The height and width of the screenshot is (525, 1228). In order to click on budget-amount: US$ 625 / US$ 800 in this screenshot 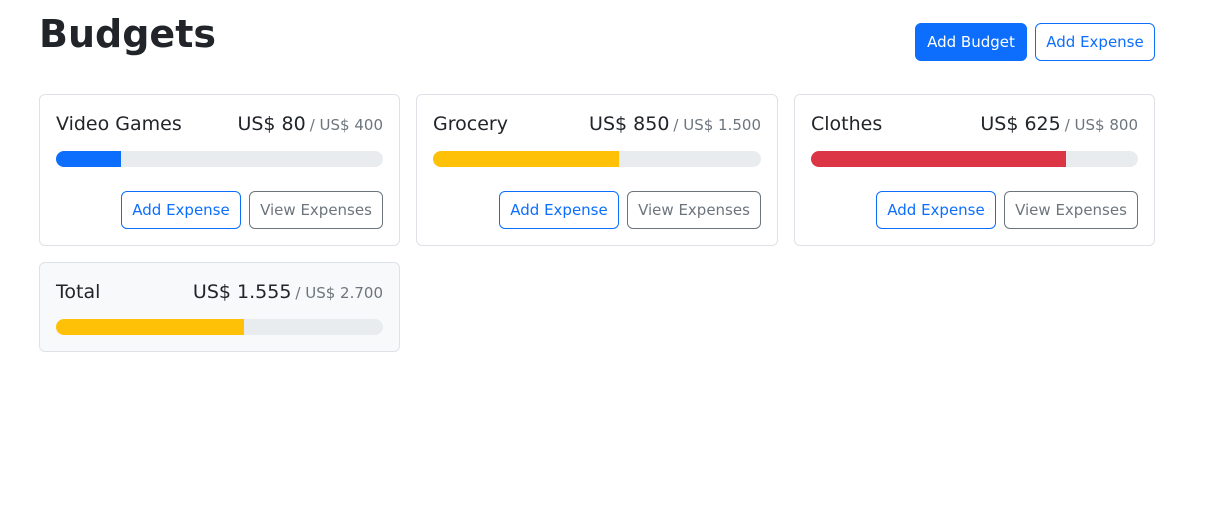, I will do `click(1059, 124)`.